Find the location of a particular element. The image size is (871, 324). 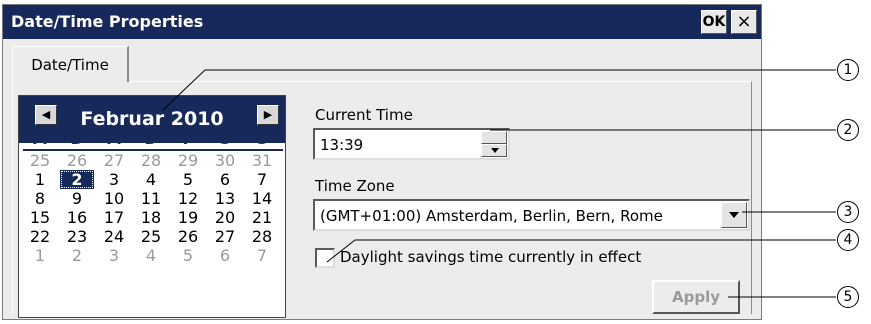

triangle-right-icon: ▶ is located at coordinates (268, 114).